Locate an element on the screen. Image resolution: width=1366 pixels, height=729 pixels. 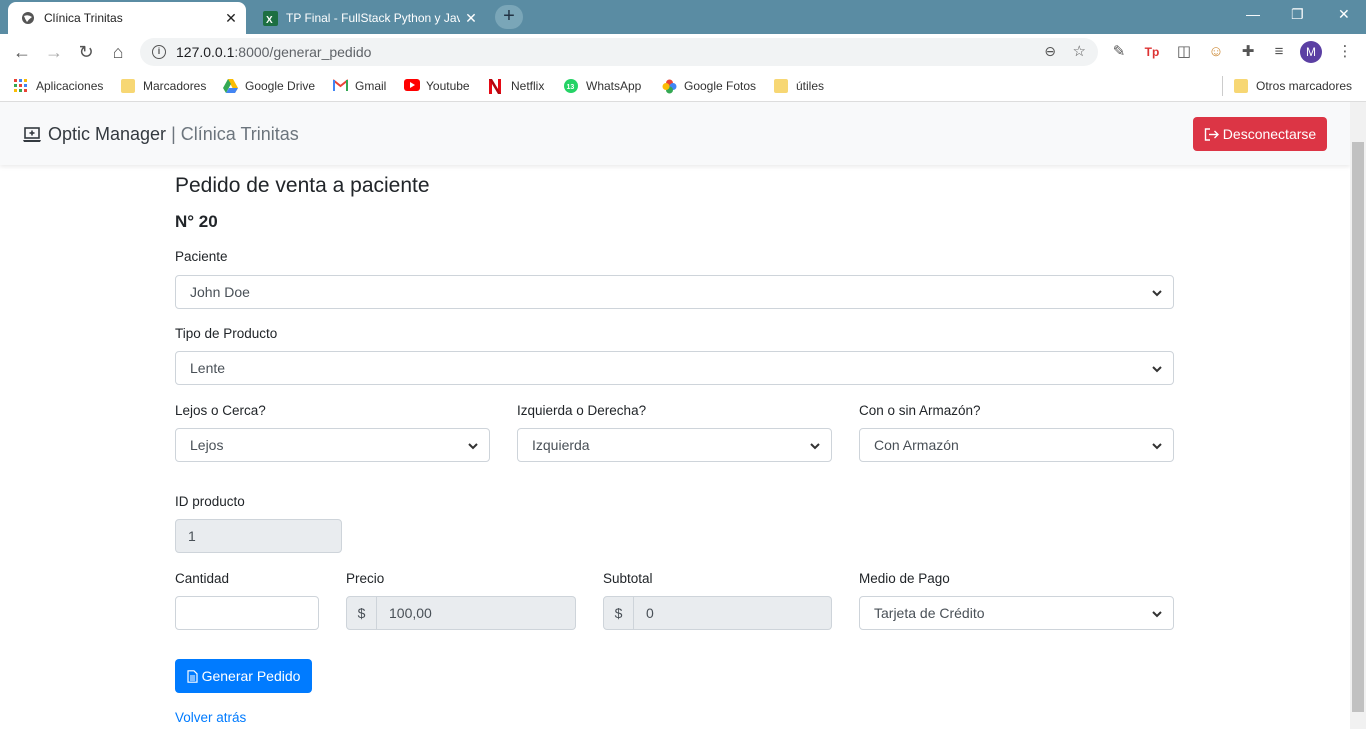
precio-label: Precio is located at coordinates (365, 578).